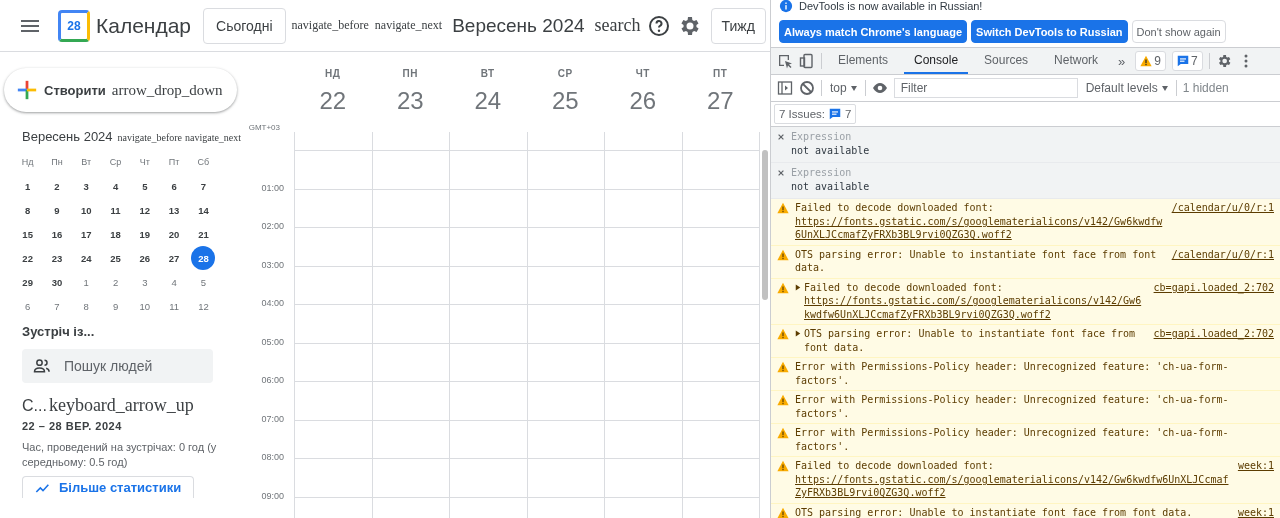 The image size is (1280, 518). Describe the element at coordinates (27, 162) in the screenshot. I see `weekday-label: Нд` at that location.